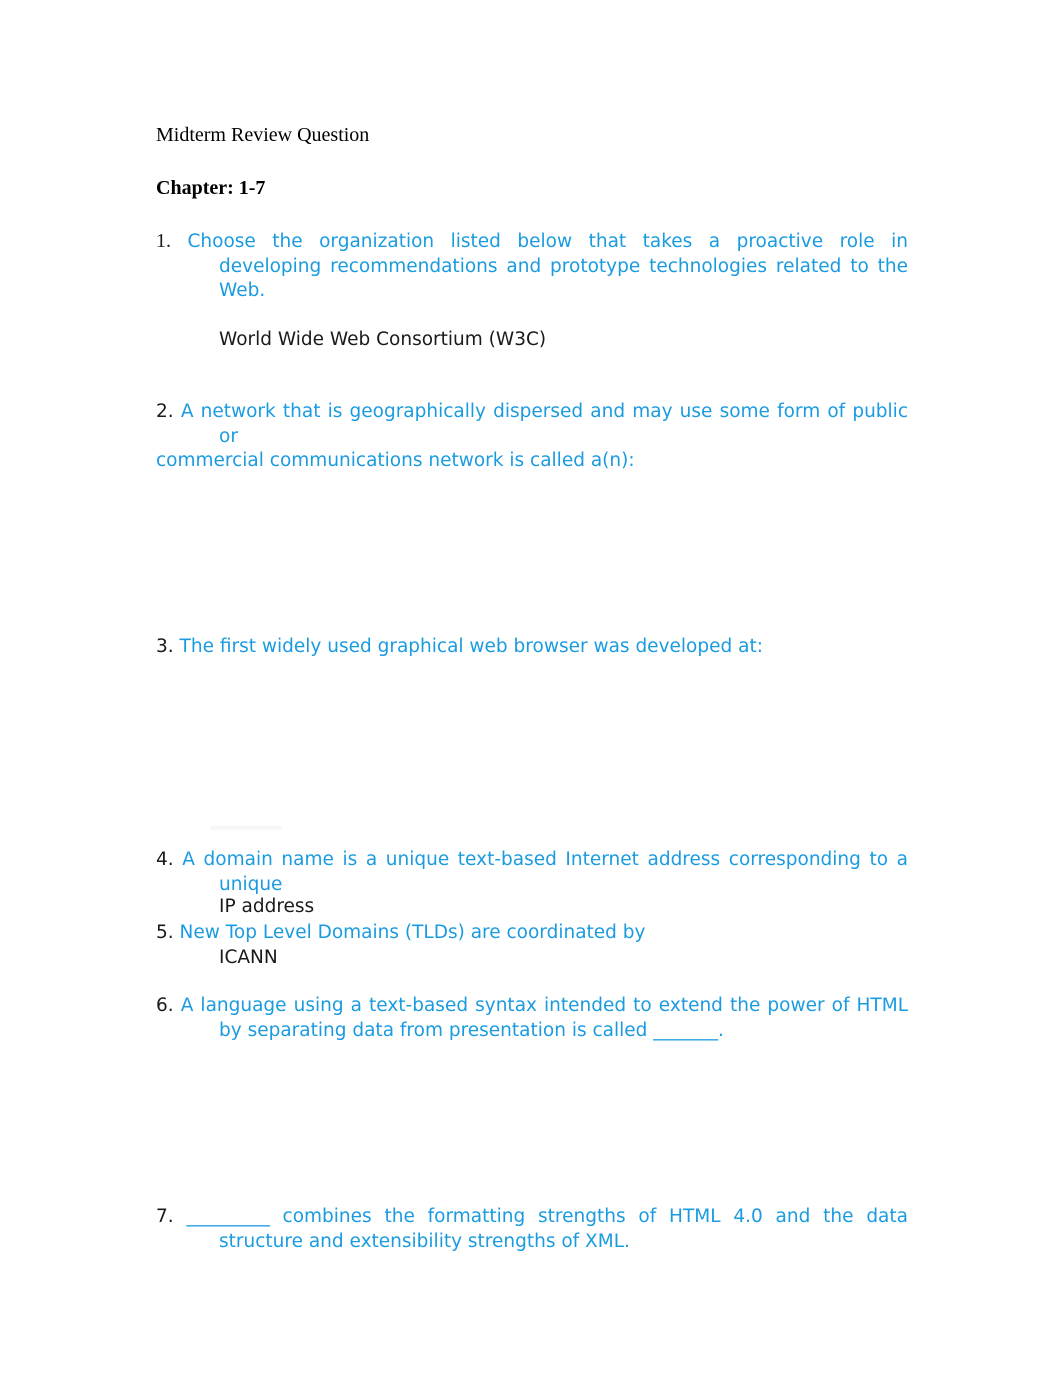 This screenshot has height=1377, width=1062. What do you see at coordinates (165, 932) in the screenshot?
I see `question-number: 5.` at bounding box center [165, 932].